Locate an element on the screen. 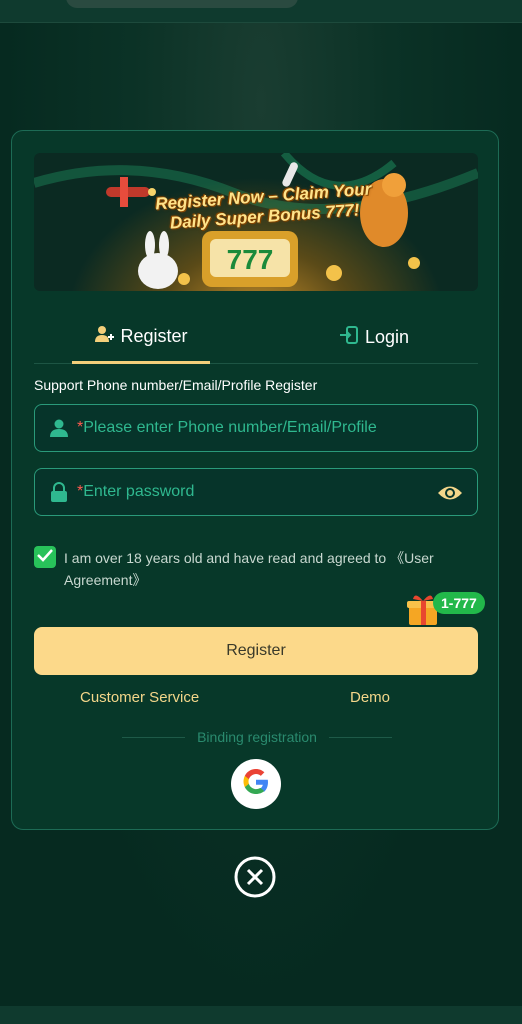  bonus-badge: 1-777 is located at coordinates (459, 603).